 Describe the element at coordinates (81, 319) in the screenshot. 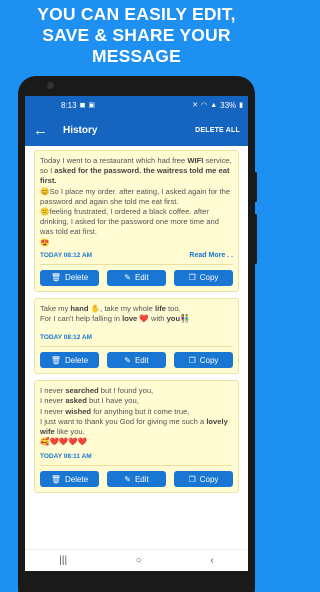

I see `message-run: For I can't help falling in` at that location.